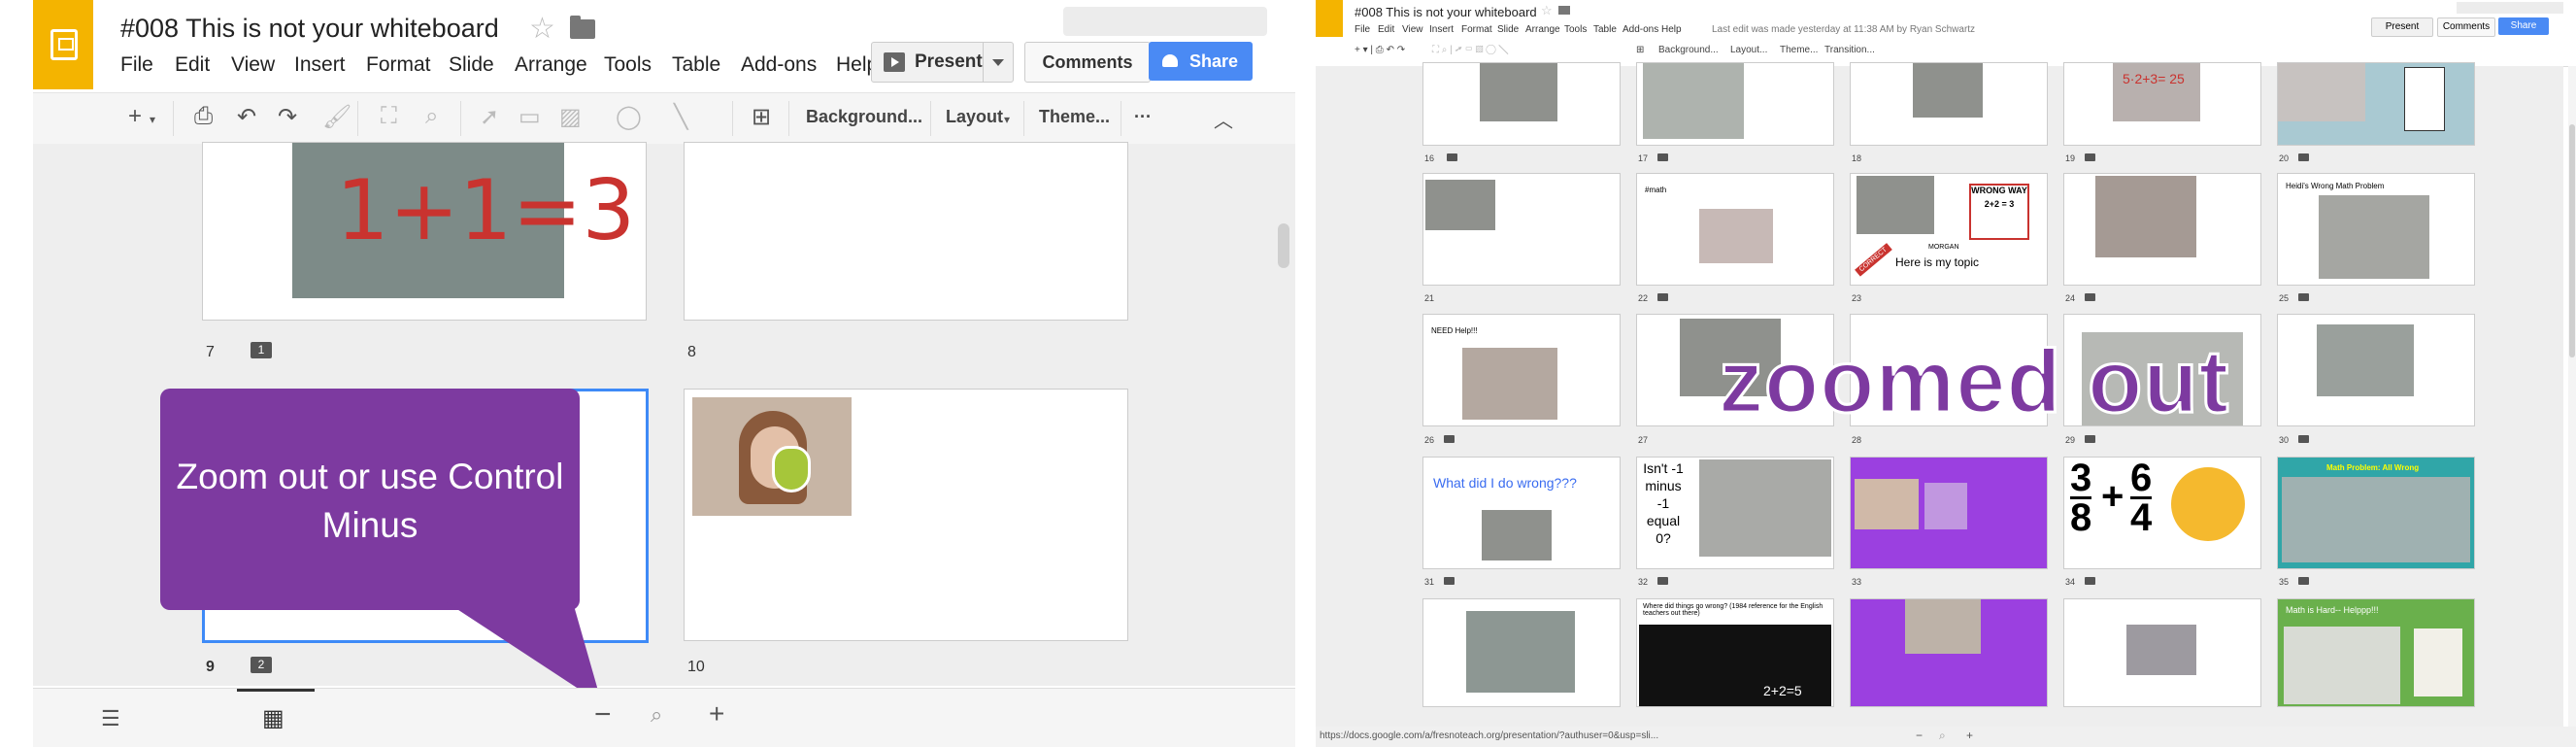  I want to click on new-slide-icon: + ▾ | ⎙ ↶ ↷, so click(1380, 50).